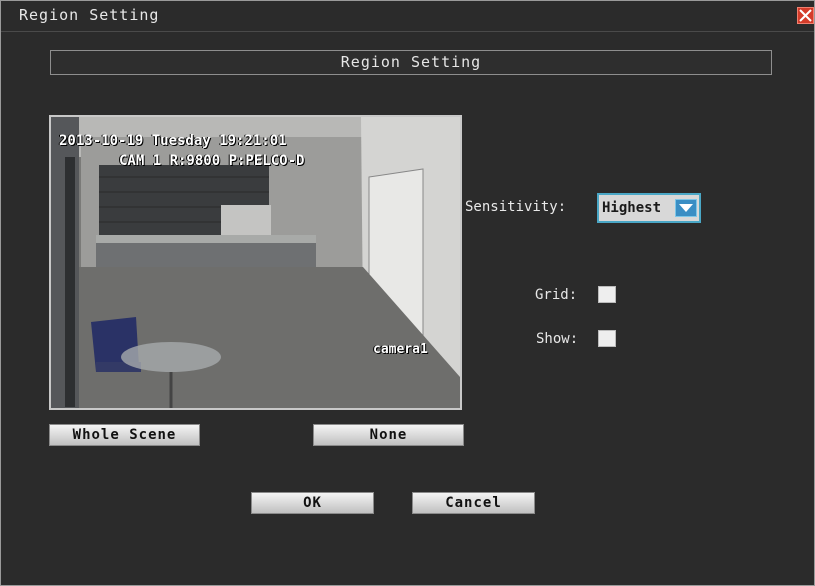 The height and width of the screenshot is (586, 815). Describe the element at coordinates (124, 435) in the screenshot. I see `whole-scene-button: Whole Scene` at that location.